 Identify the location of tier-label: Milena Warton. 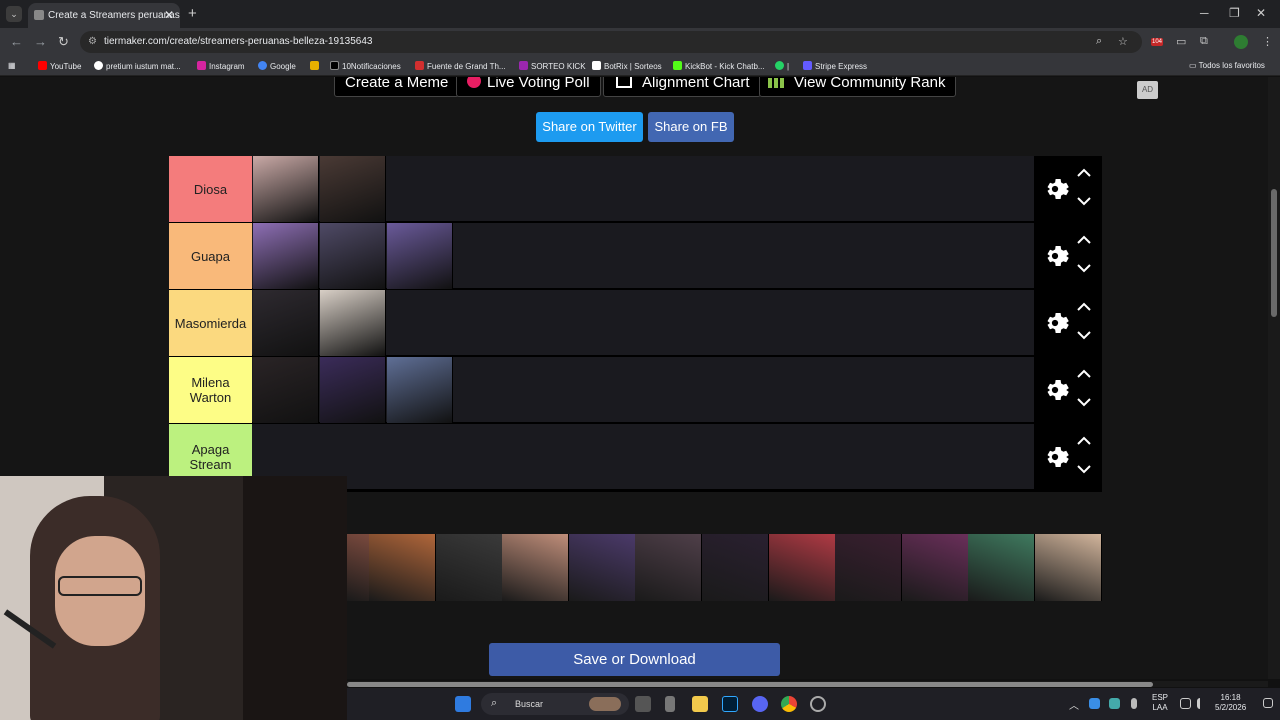
(210, 390).